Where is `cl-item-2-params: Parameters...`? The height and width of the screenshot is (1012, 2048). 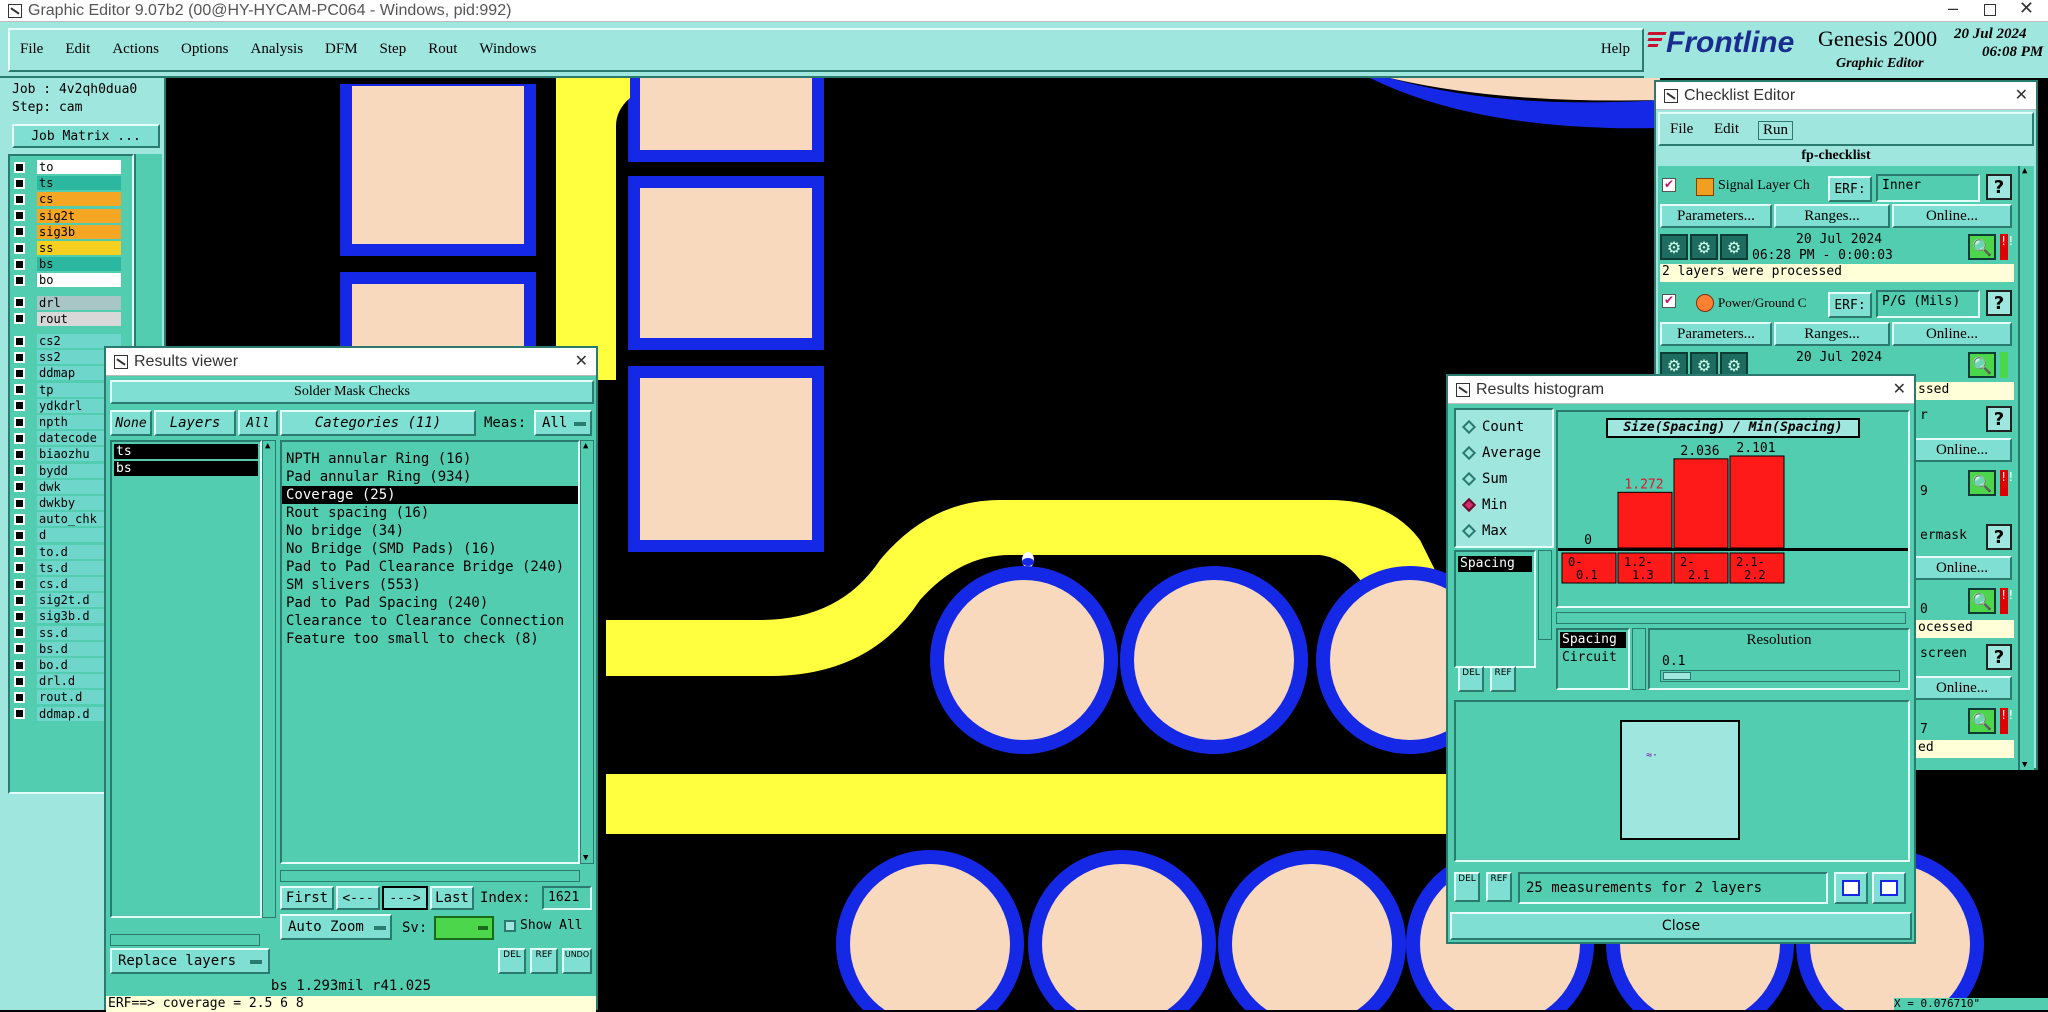 cl-item-2-params: Parameters... is located at coordinates (1716, 334).